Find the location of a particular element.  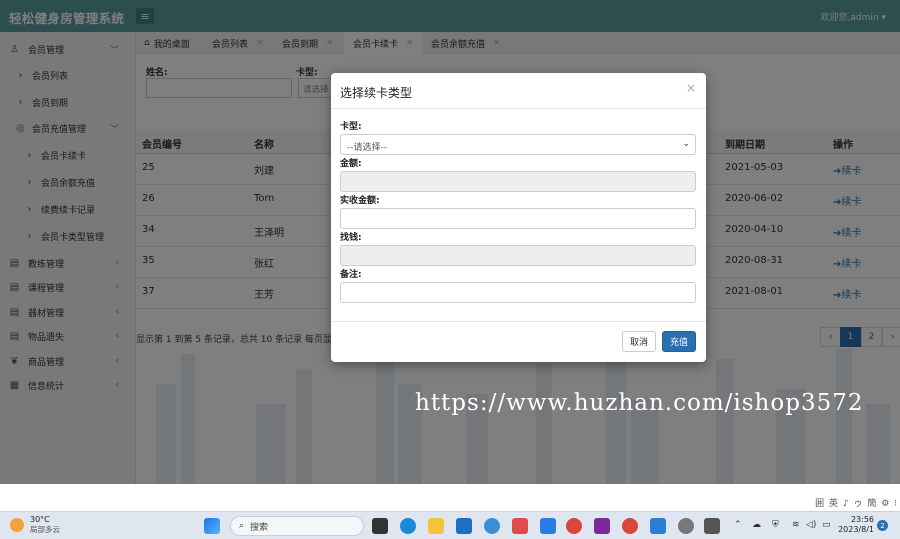

card-type-select: --请选择-- ⌄ is located at coordinates (518, 144).